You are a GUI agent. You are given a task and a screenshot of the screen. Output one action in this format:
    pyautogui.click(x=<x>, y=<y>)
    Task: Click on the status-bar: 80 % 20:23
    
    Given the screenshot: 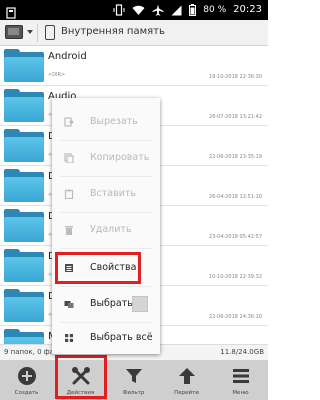 What is the action you would take?
    pyautogui.click(x=134, y=10)
    